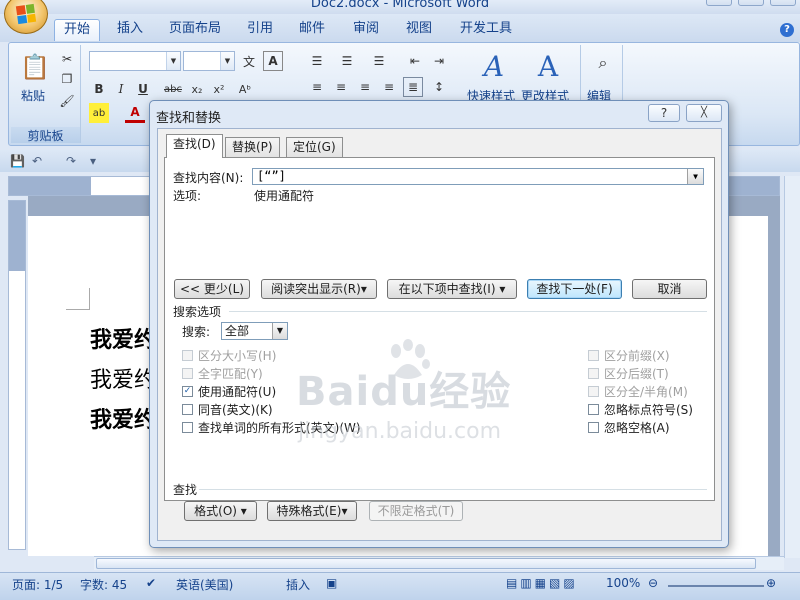  Describe the element at coordinates (792, 367) in the screenshot. I see `vertical-scrollbar` at that location.